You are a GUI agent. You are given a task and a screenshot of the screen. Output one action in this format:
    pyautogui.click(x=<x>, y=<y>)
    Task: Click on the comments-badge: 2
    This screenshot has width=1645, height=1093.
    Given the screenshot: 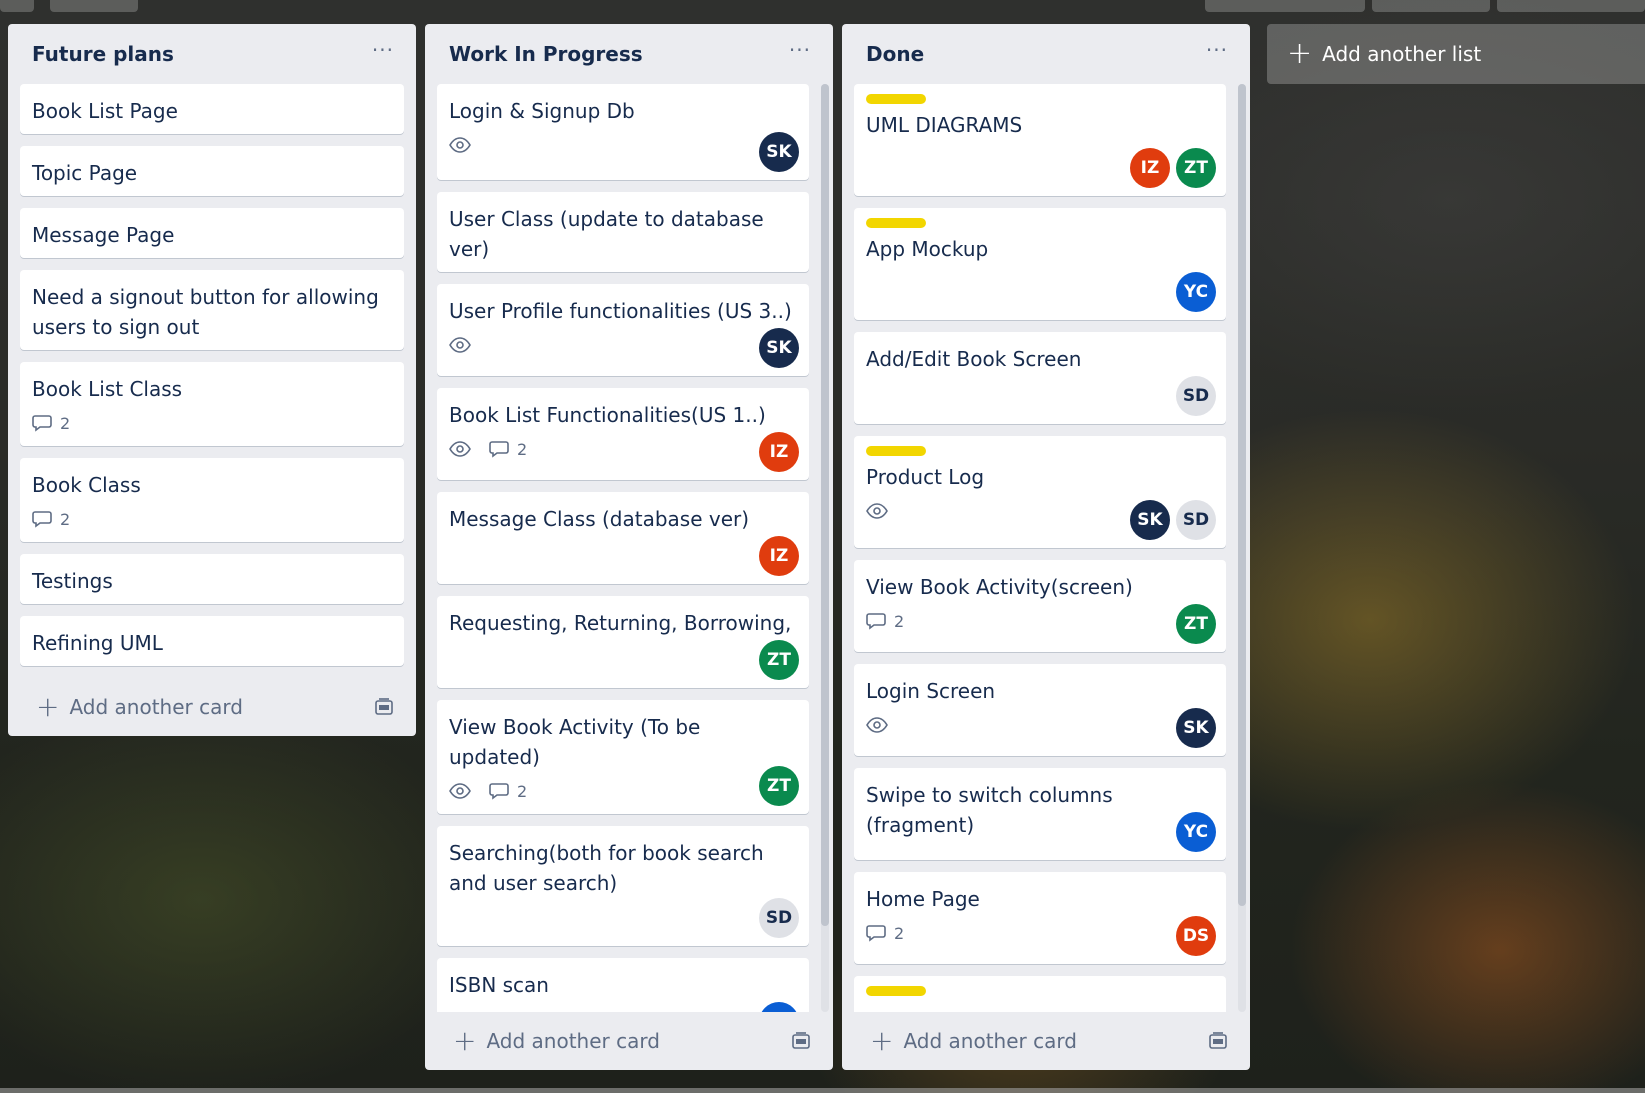 What is the action you would take?
    pyautogui.click(x=51, y=519)
    